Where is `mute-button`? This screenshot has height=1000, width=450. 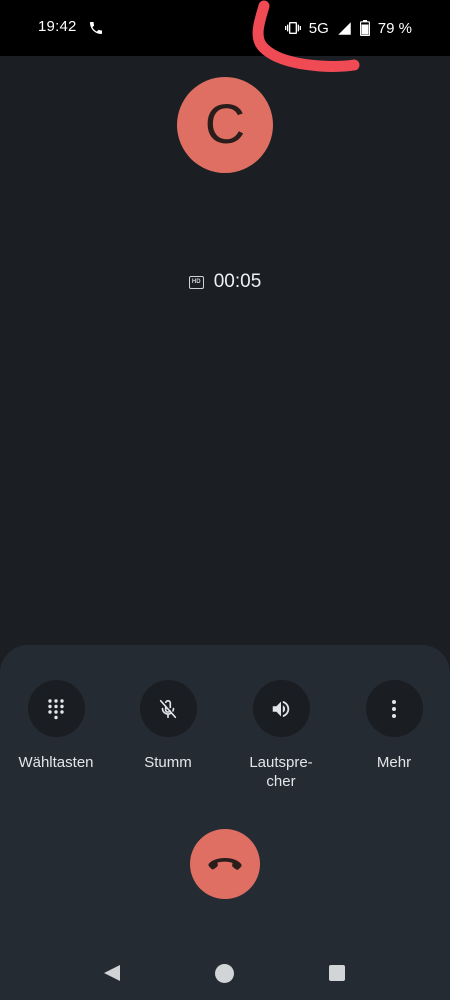 mute-button is located at coordinates (168, 708).